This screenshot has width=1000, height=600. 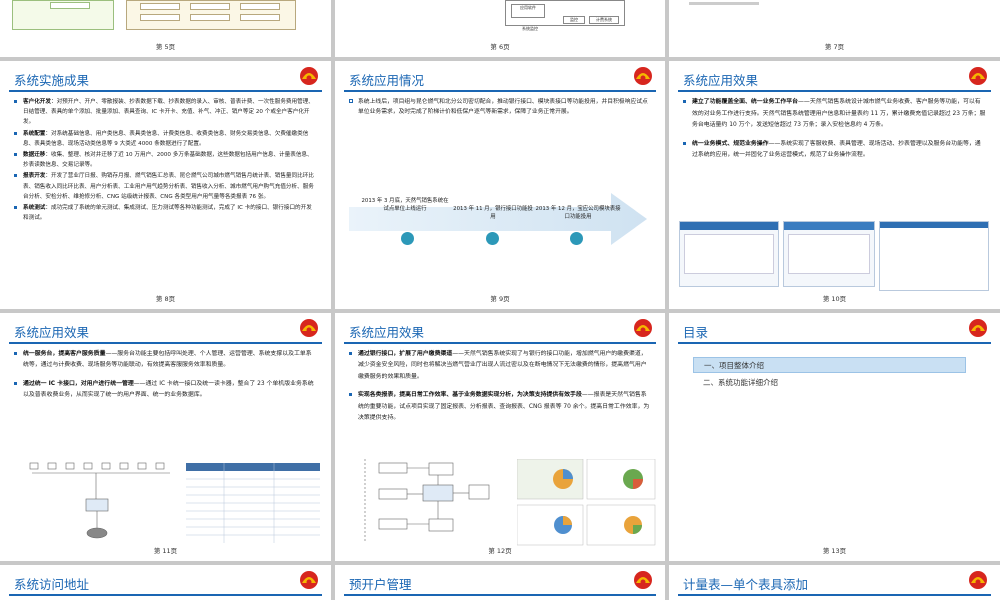 I want to click on slide-7: 第 7页, so click(x=834, y=28).